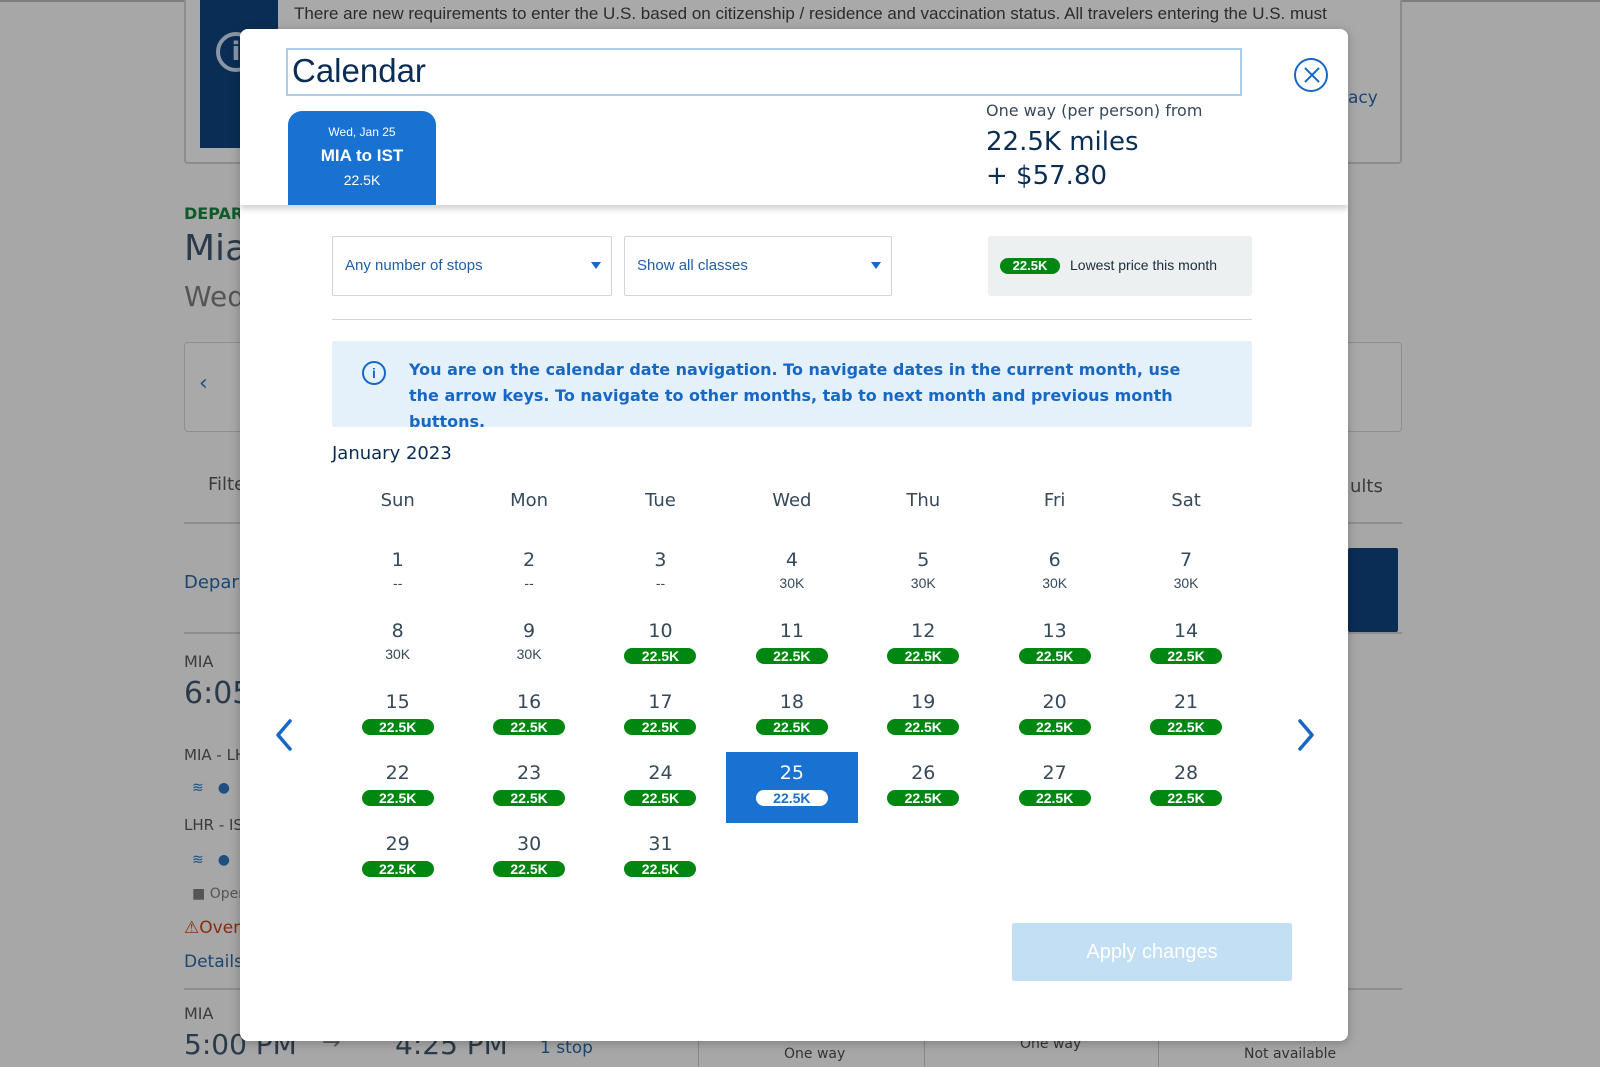  I want to click on calendar-day: 25 22.5K, so click(792, 787).